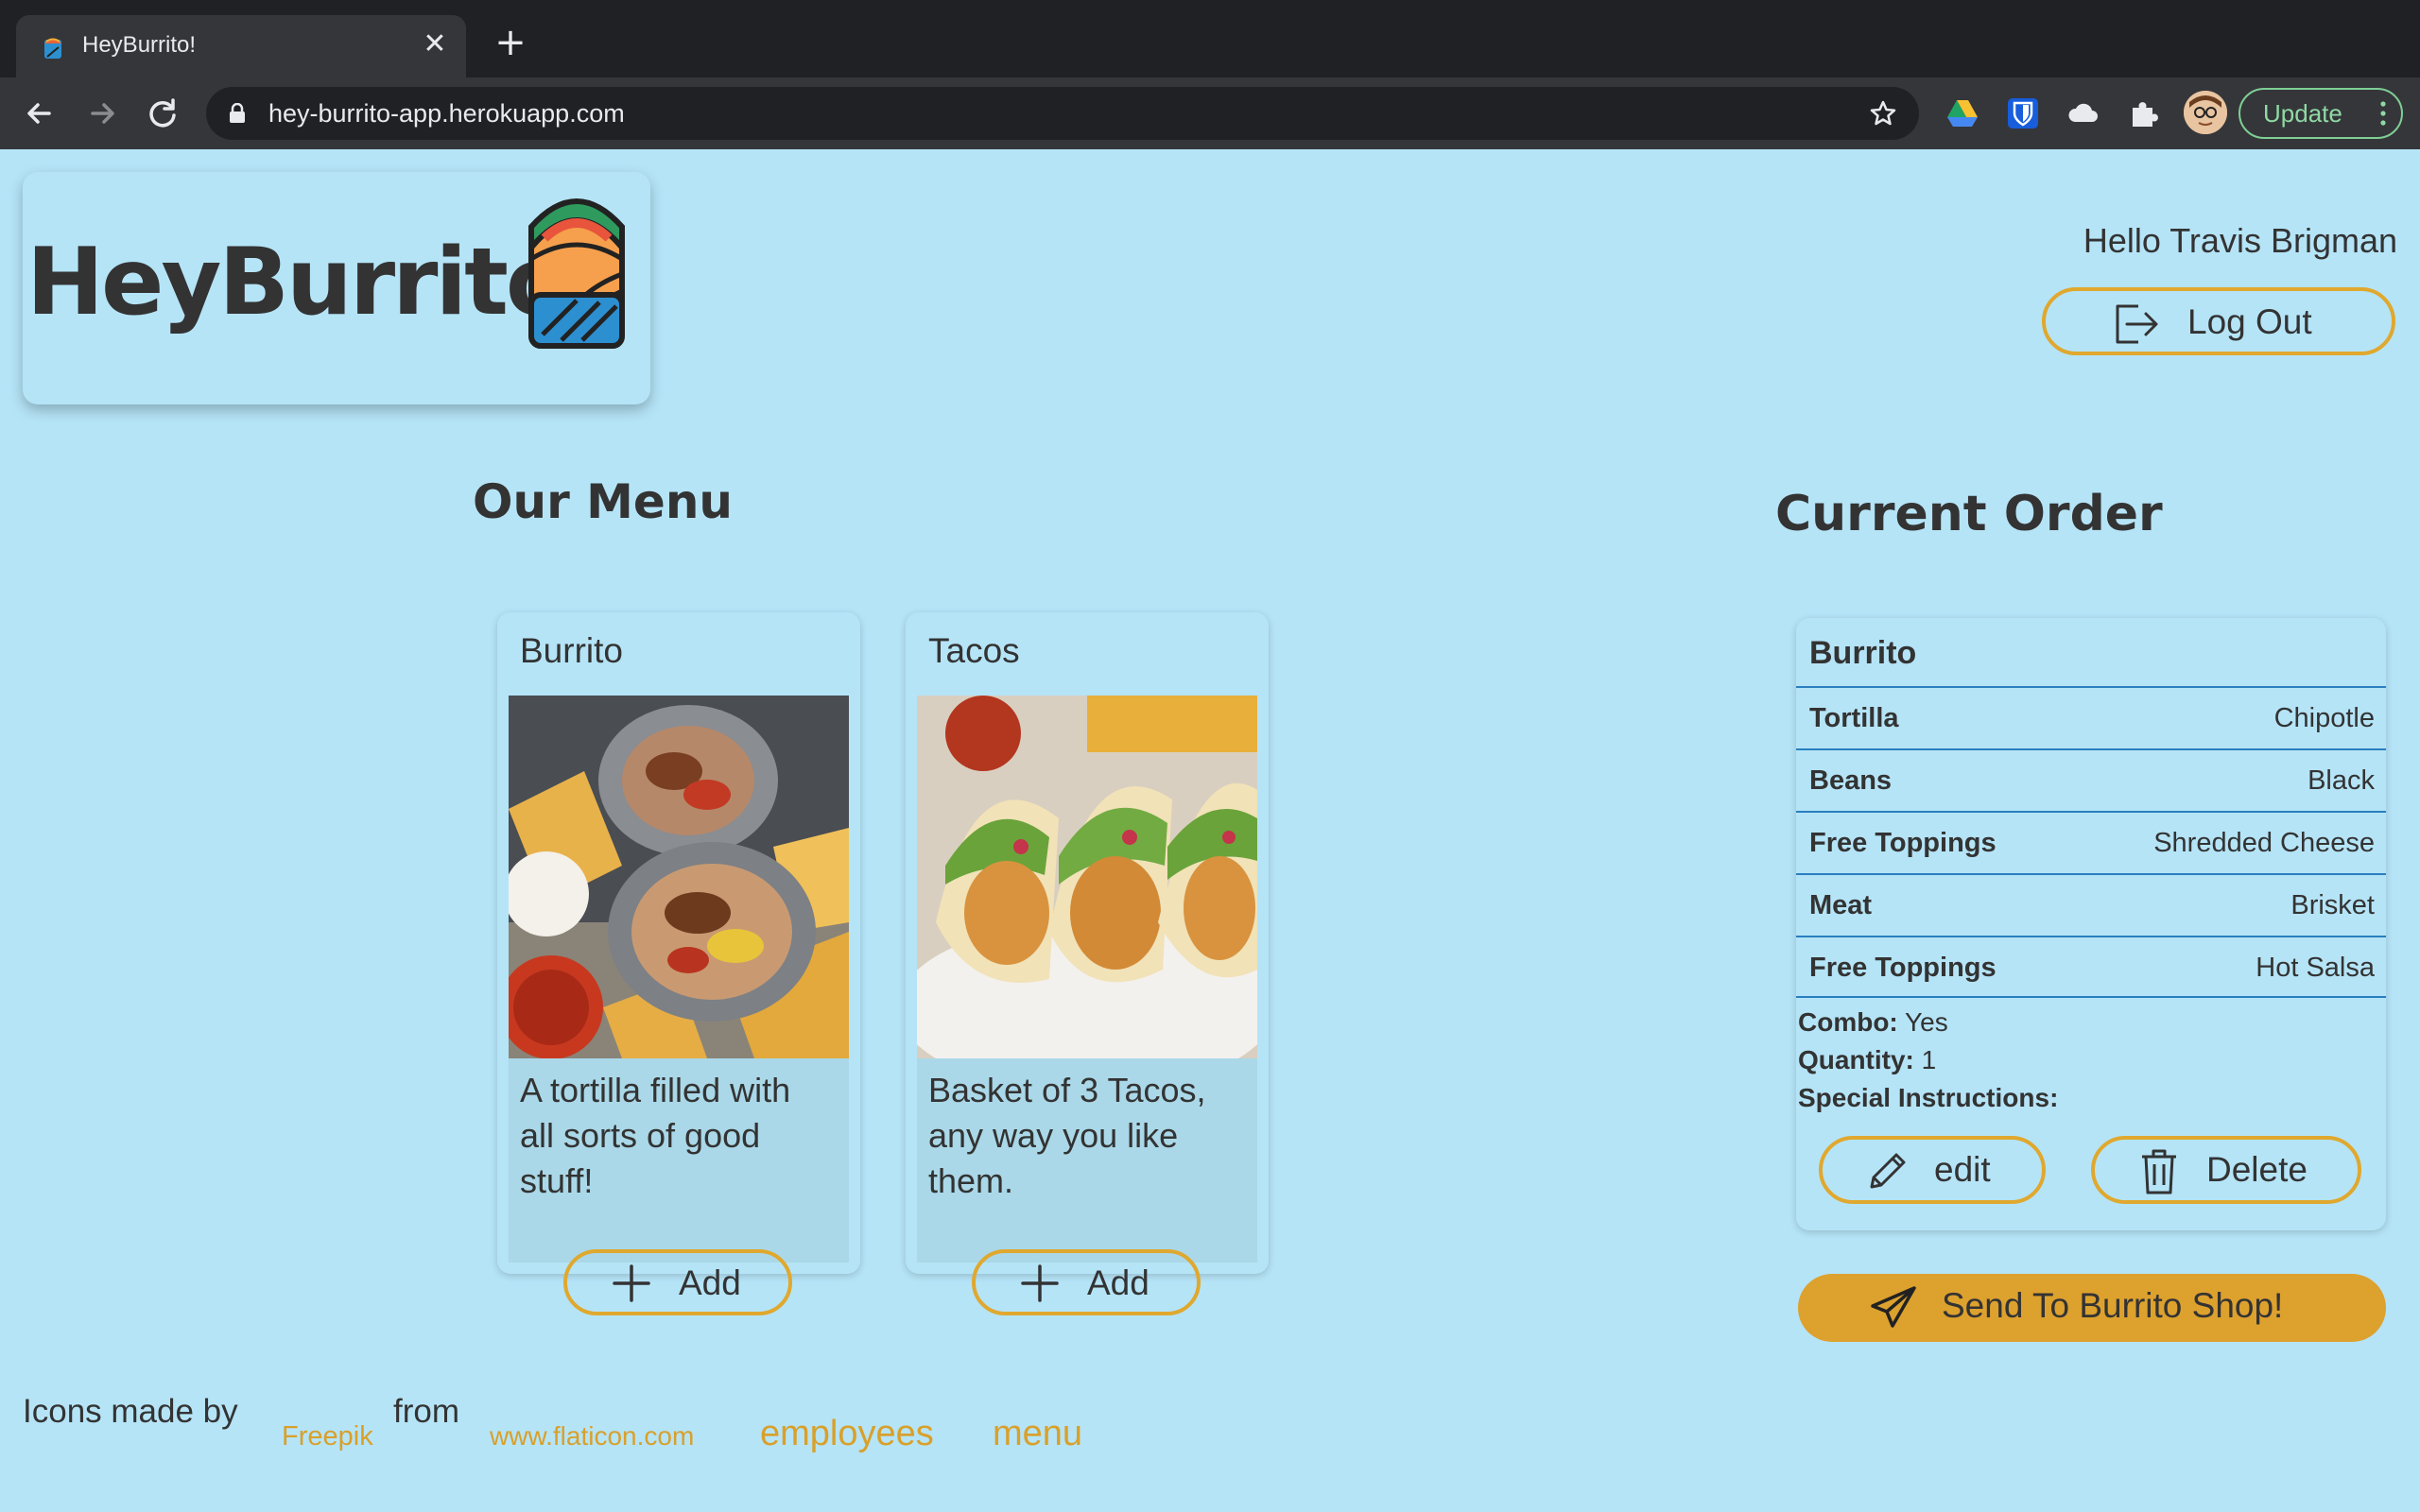 This screenshot has width=2420, height=1512. I want to click on trash-icon, so click(2159, 1171).